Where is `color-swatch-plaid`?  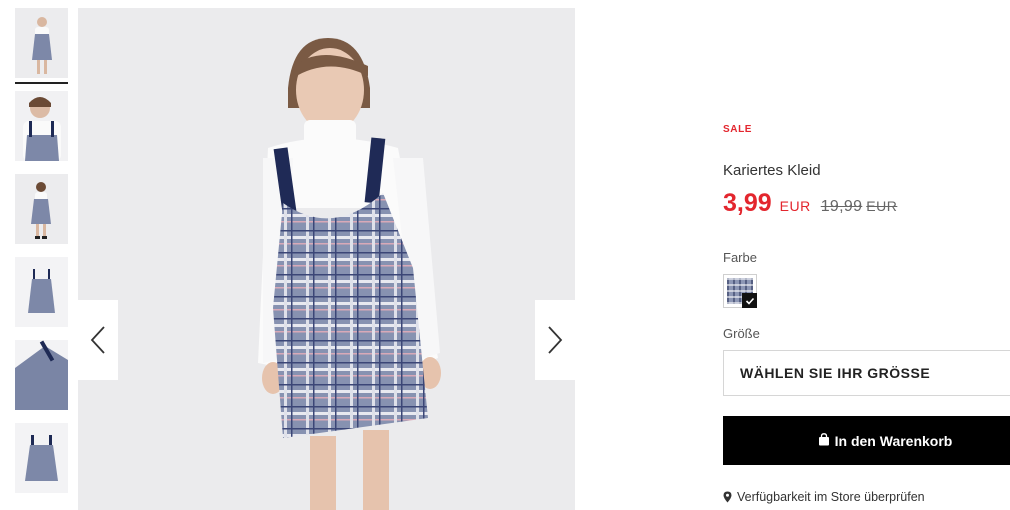 color-swatch-plaid is located at coordinates (740, 291).